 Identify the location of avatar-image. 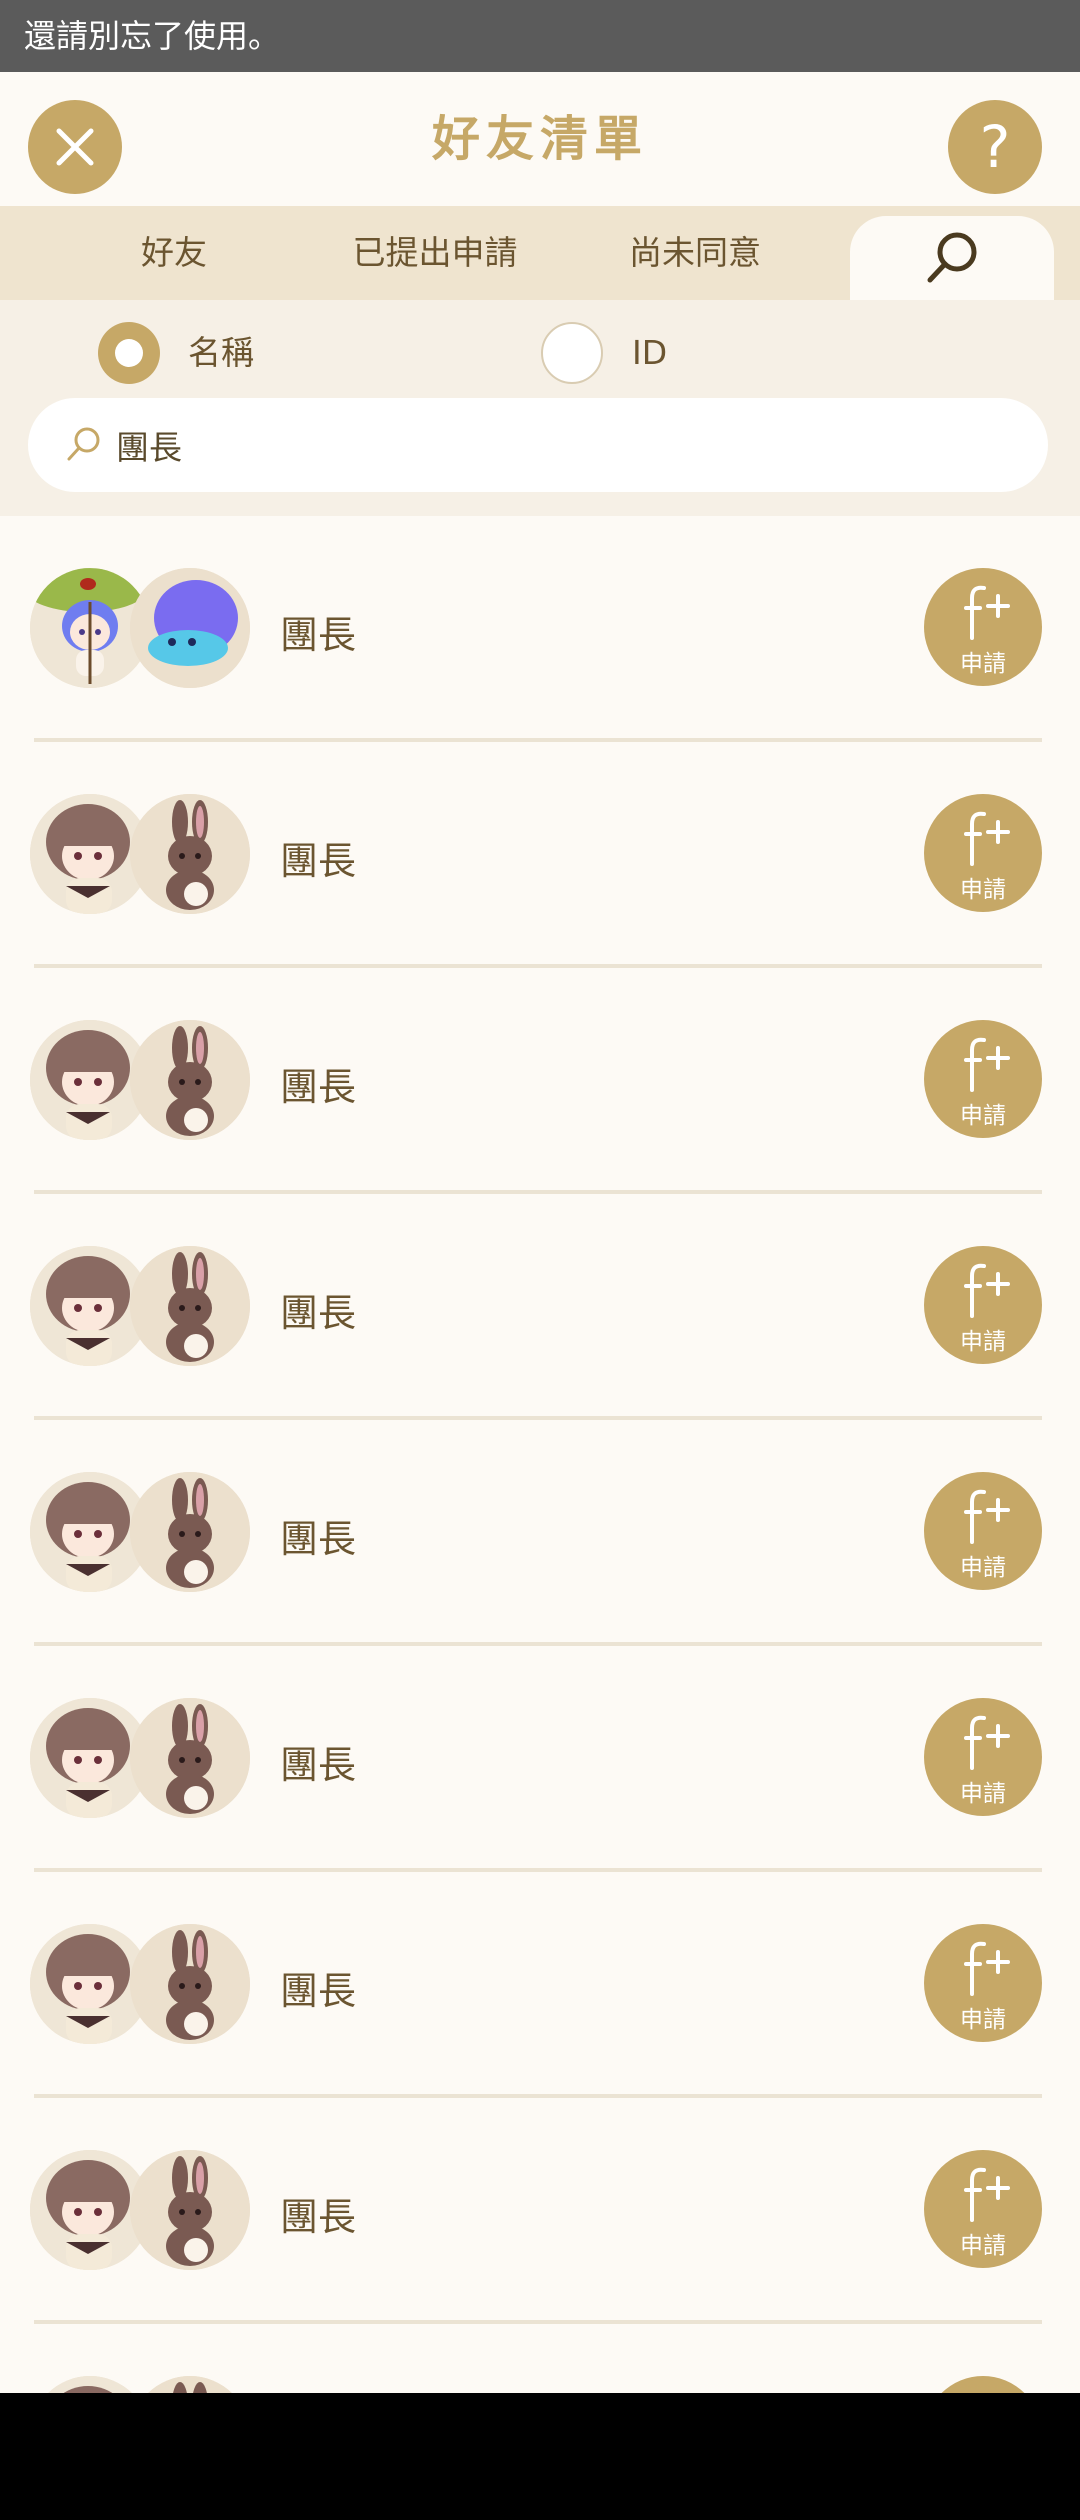
(90, 2384).